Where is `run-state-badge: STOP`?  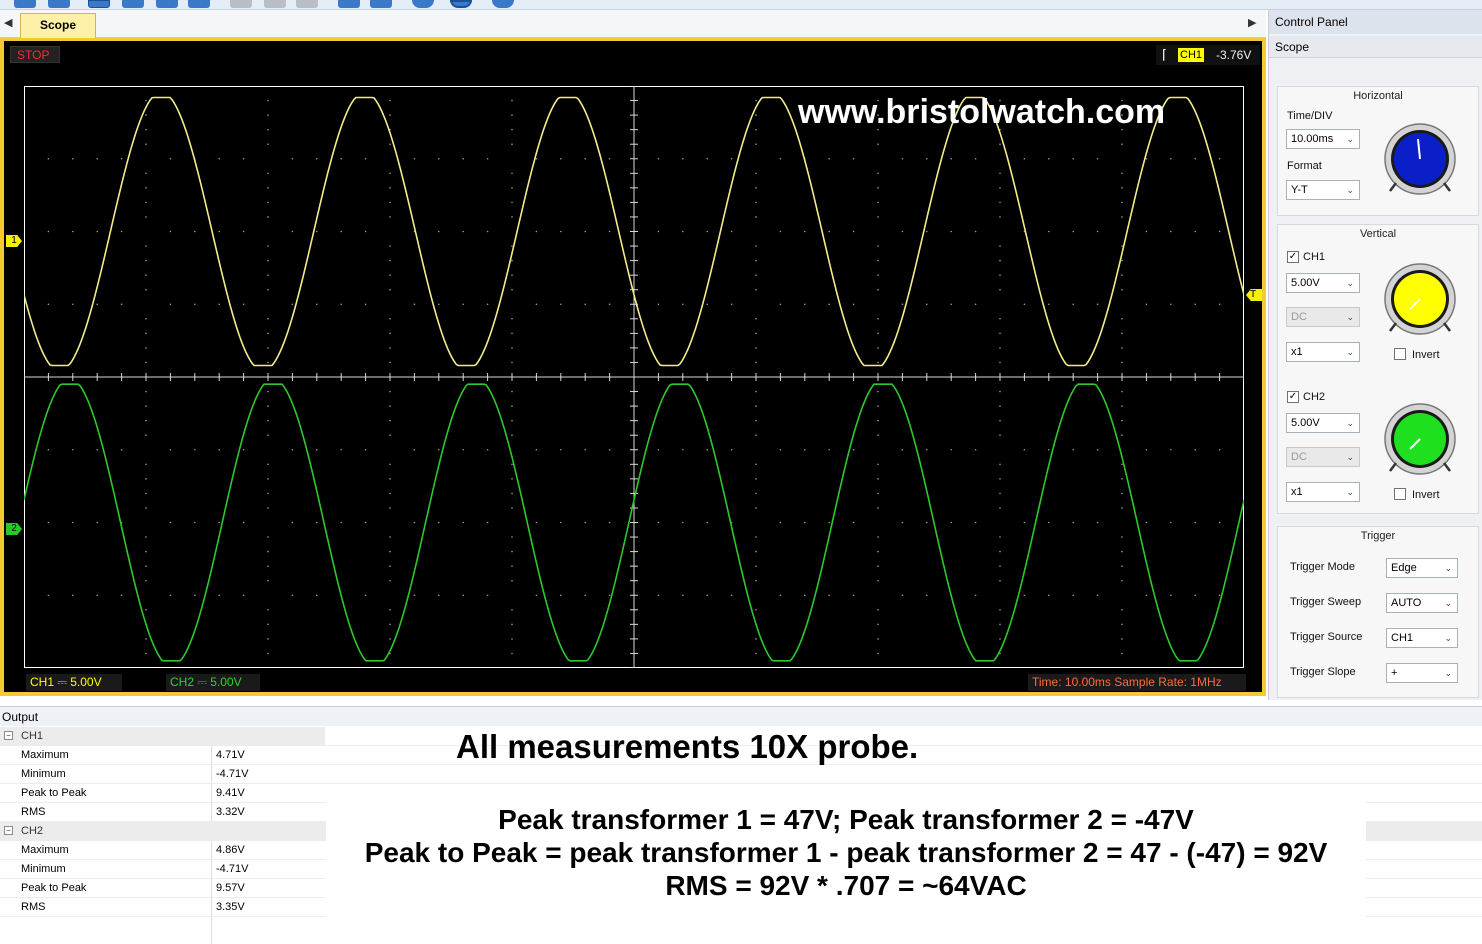 run-state-badge: STOP is located at coordinates (35, 54).